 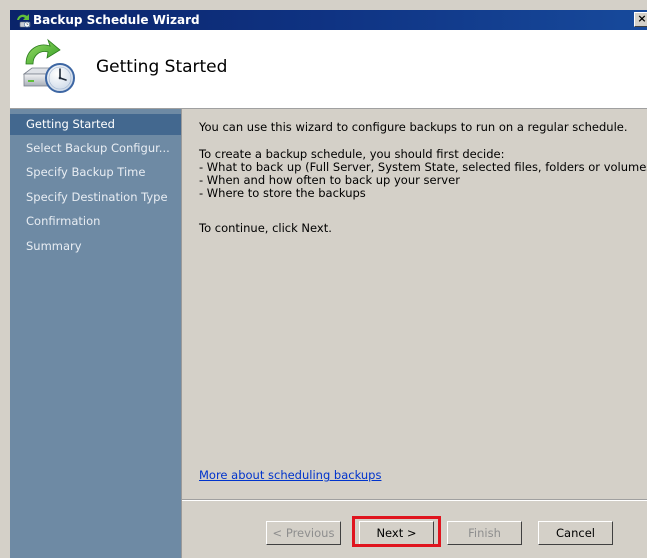 I want to click on previous-button: < Previous, so click(x=303, y=533).